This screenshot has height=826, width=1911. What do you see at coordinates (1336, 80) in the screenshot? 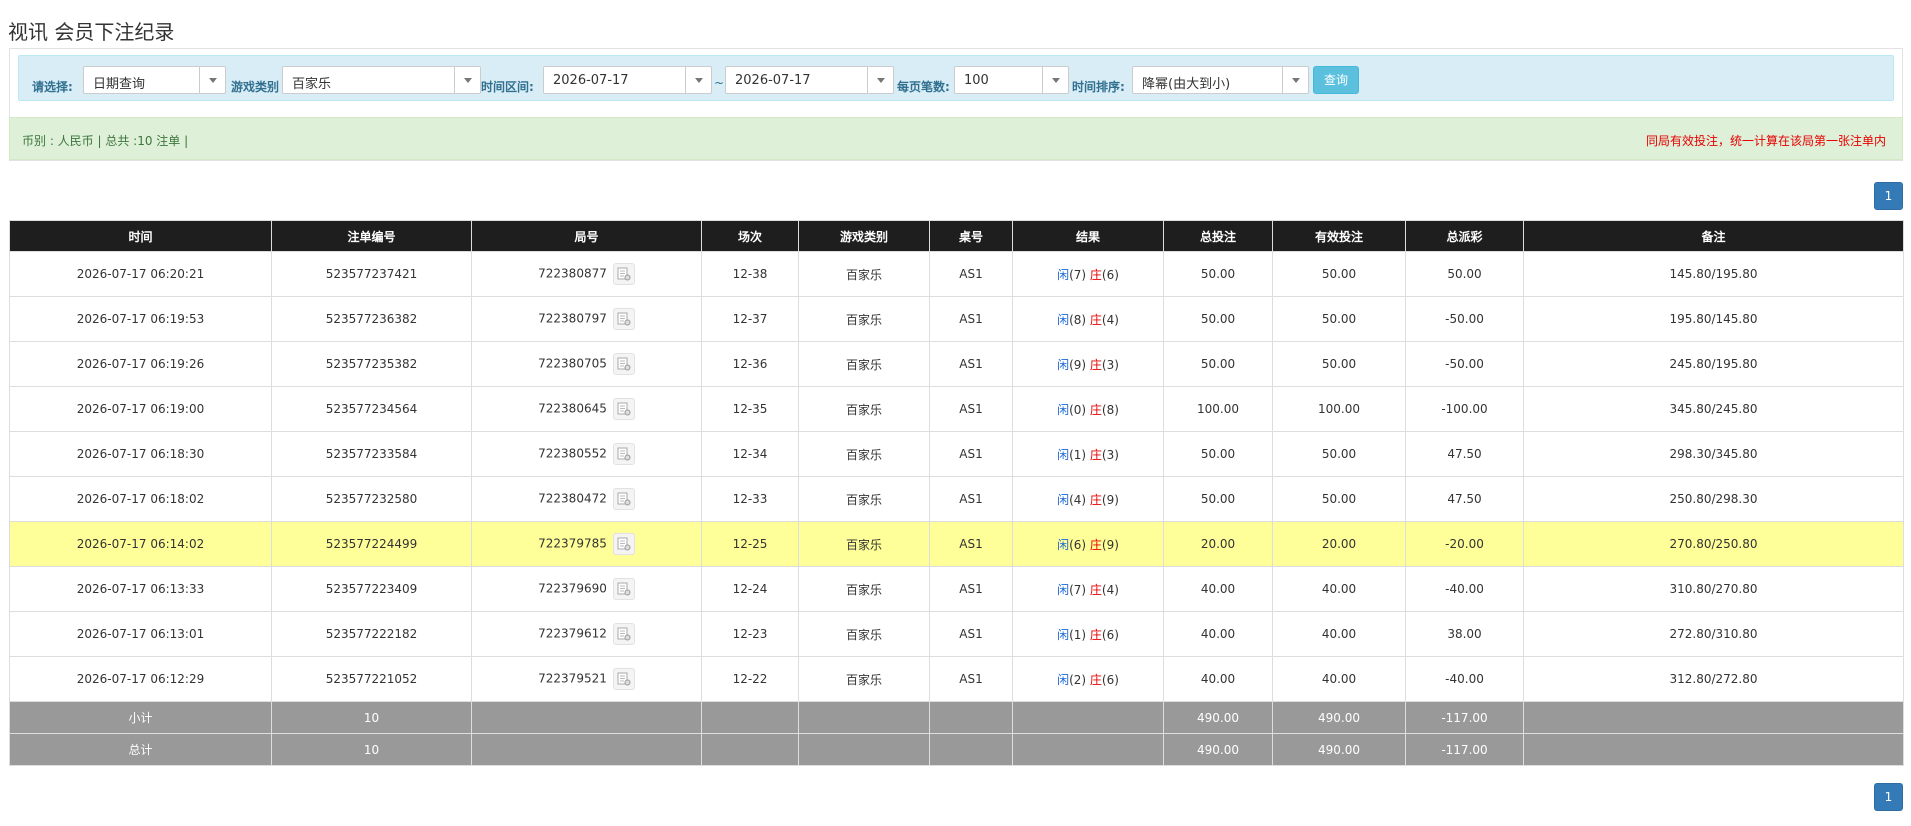
I see `query-button: 查询` at bounding box center [1336, 80].